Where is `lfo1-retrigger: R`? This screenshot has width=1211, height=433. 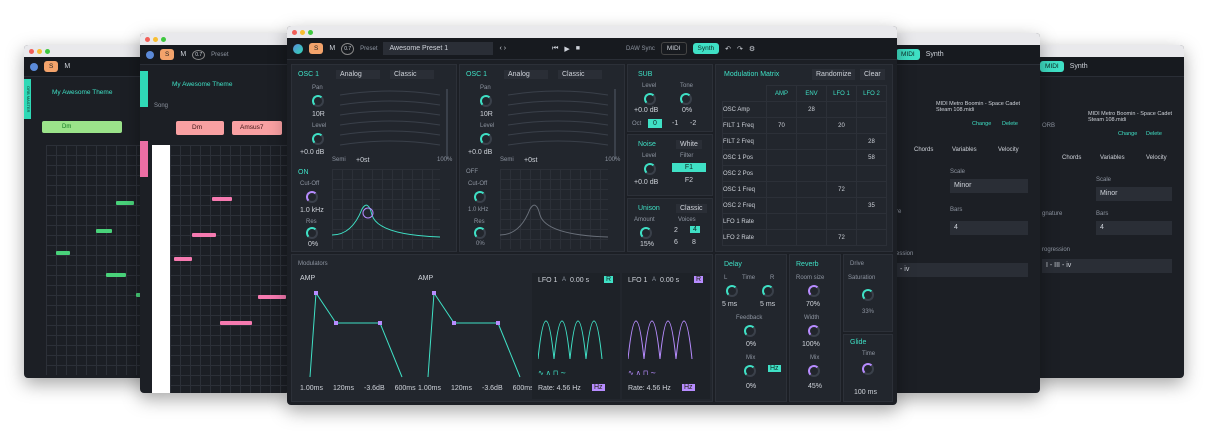 lfo1-retrigger: R is located at coordinates (609, 279).